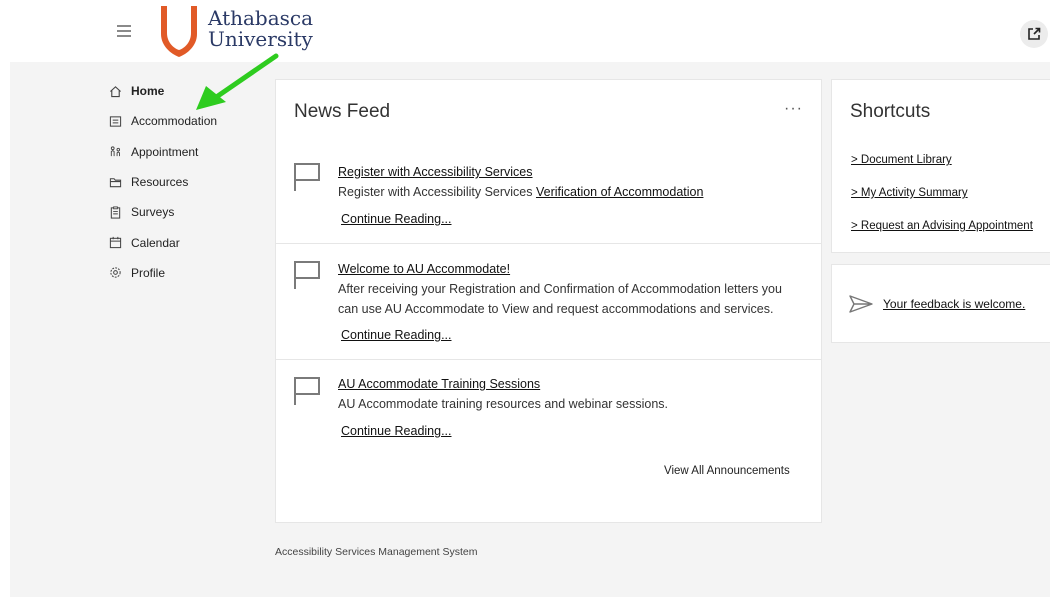 Image resolution: width=1050 pixels, height=597 pixels. What do you see at coordinates (525, 31) in the screenshot?
I see `top-header: Athabasca University` at bounding box center [525, 31].